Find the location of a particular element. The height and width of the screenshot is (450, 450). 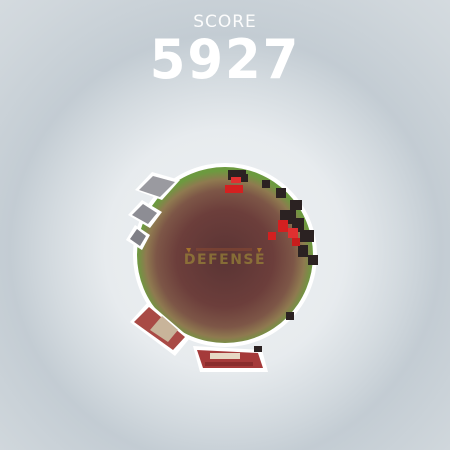

game-title-text: DEFENSE is located at coordinates (225, 260).